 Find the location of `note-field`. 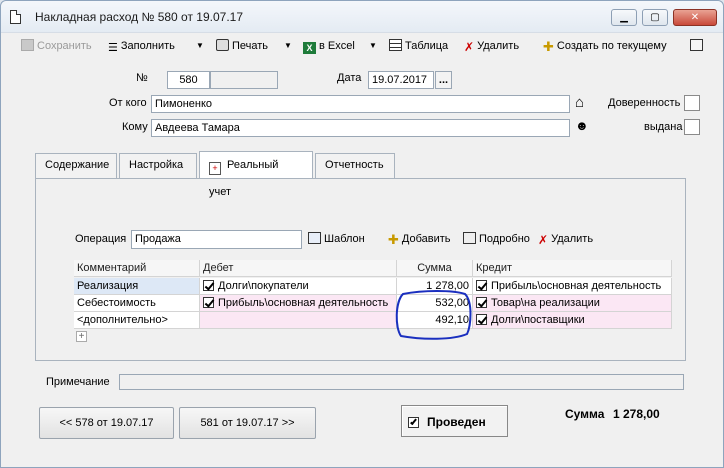

note-field is located at coordinates (401, 382).